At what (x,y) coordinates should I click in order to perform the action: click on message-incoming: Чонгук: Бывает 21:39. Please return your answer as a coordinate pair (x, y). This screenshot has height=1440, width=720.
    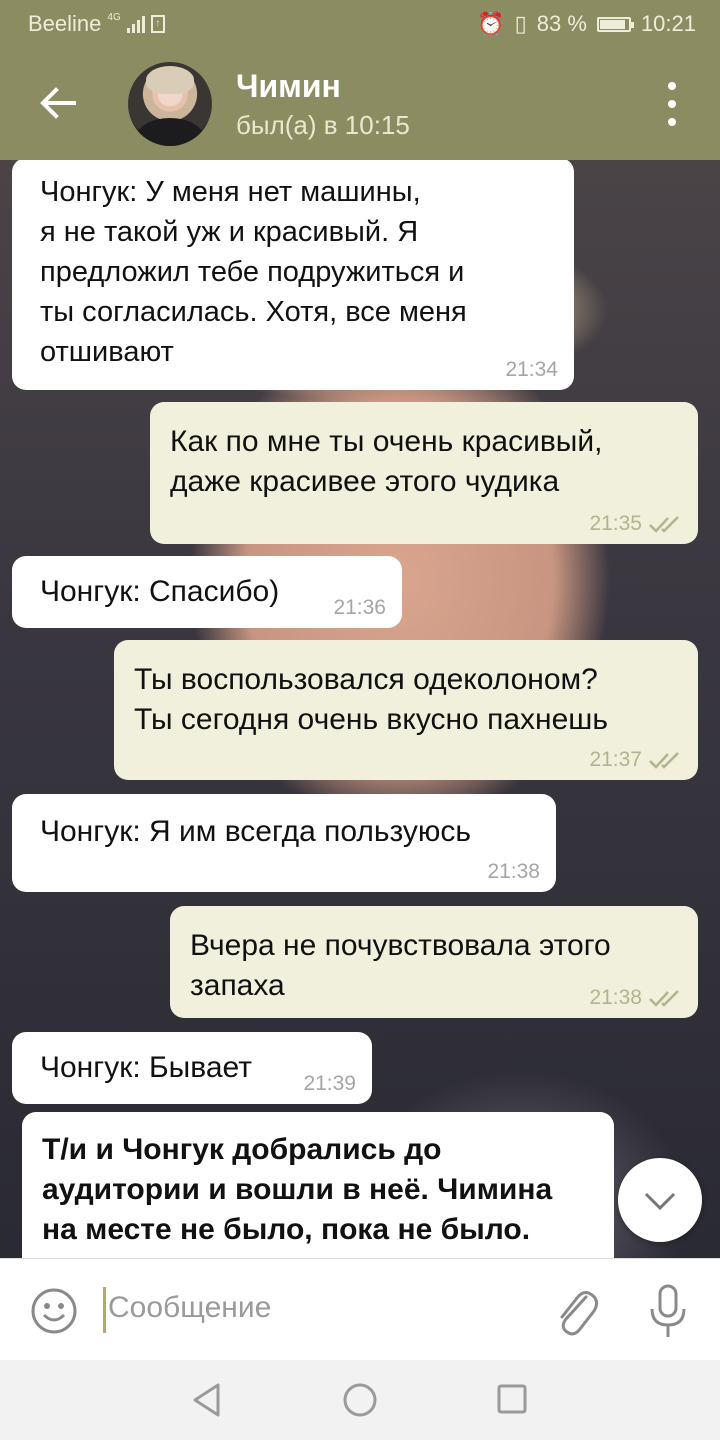
    Looking at the image, I should click on (192, 1068).